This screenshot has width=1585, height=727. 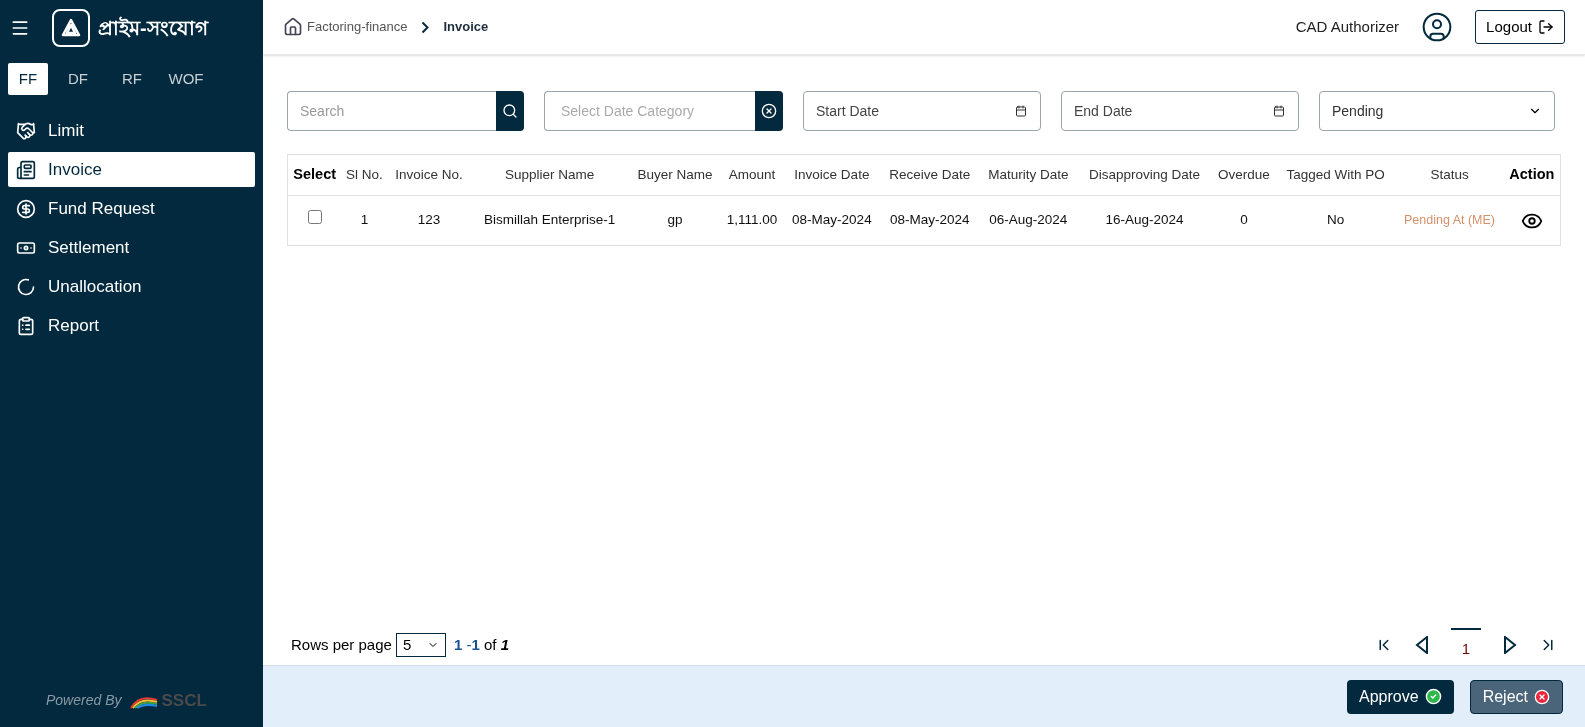 What do you see at coordinates (752, 175) in the screenshot?
I see `column-header: Amount` at bounding box center [752, 175].